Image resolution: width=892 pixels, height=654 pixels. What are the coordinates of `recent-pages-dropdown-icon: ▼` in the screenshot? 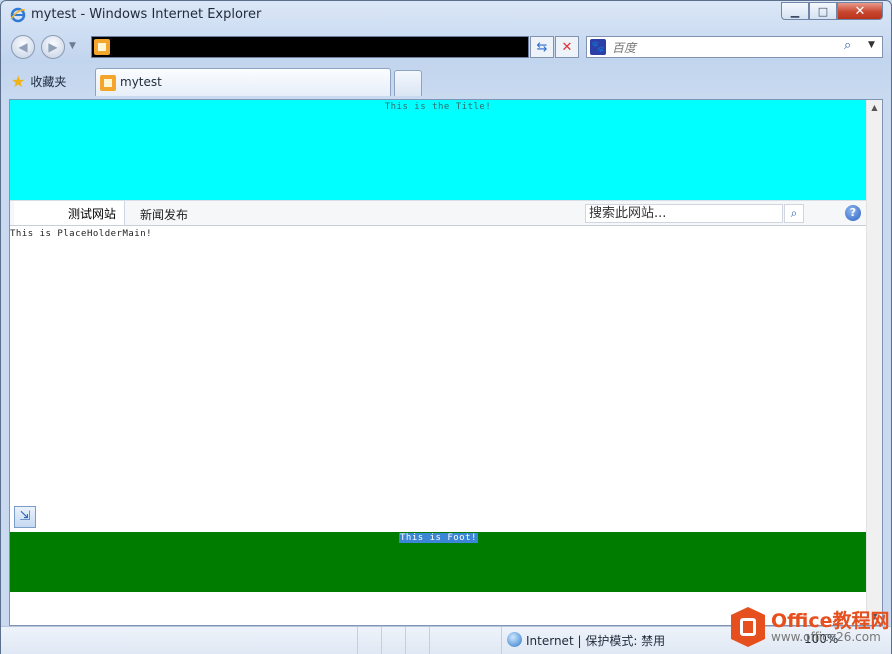 It's located at (72, 46).